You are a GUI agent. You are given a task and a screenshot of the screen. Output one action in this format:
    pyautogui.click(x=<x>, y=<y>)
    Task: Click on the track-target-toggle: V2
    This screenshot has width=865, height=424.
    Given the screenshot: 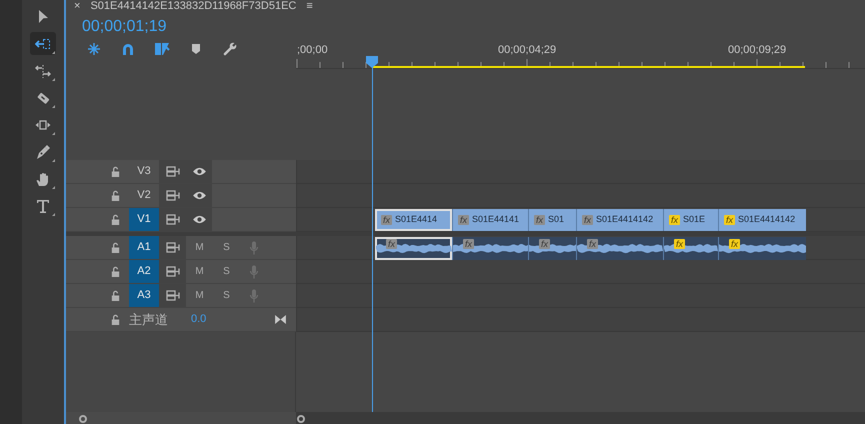 What is the action you would take?
    pyautogui.click(x=144, y=195)
    